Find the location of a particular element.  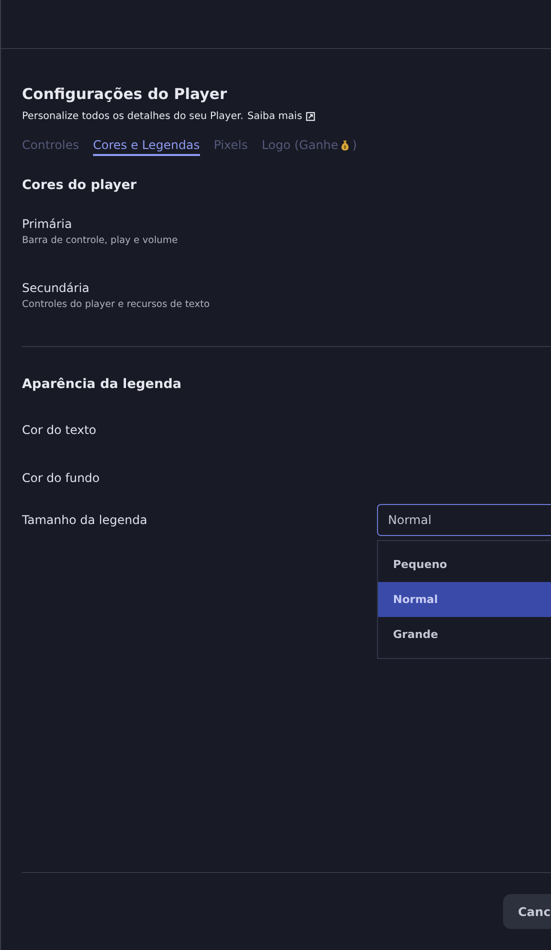

learn-more-link: Saiba mais is located at coordinates (281, 116).